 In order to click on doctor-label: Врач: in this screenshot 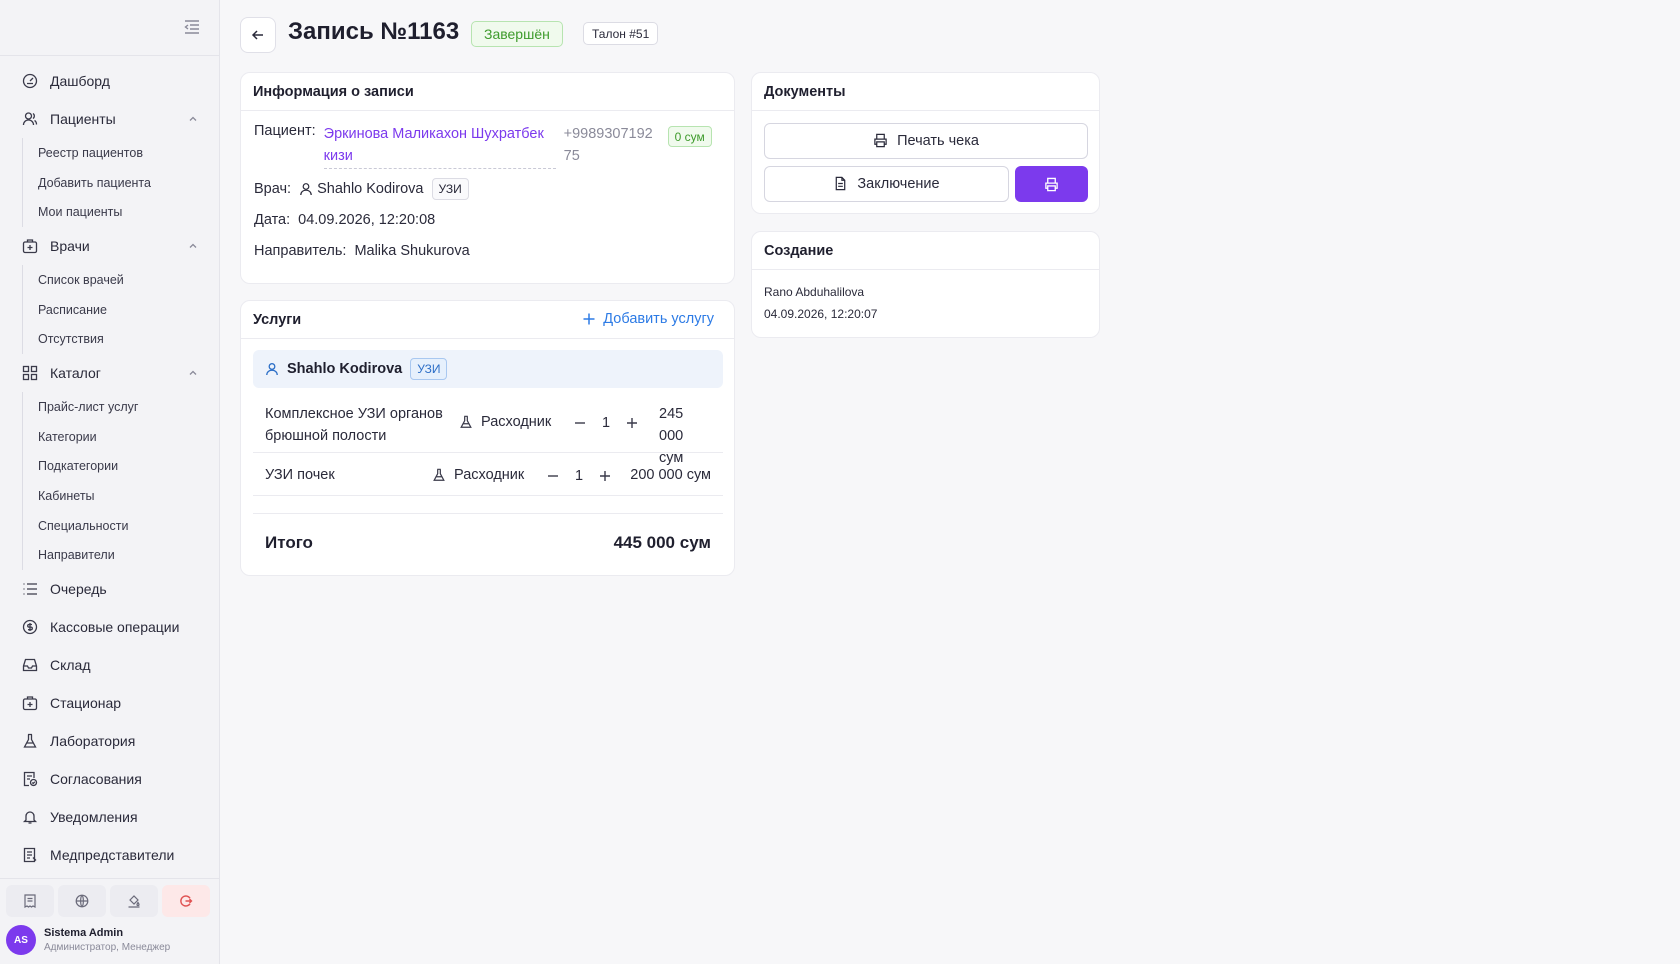, I will do `click(273, 189)`.